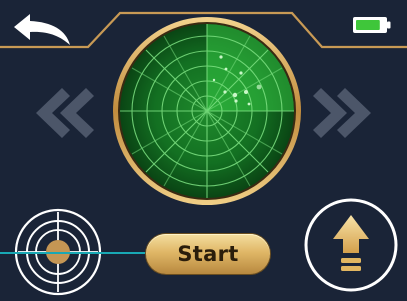 The image size is (407, 301). Describe the element at coordinates (372, 25) in the screenshot. I see `battery-icon` at that location.